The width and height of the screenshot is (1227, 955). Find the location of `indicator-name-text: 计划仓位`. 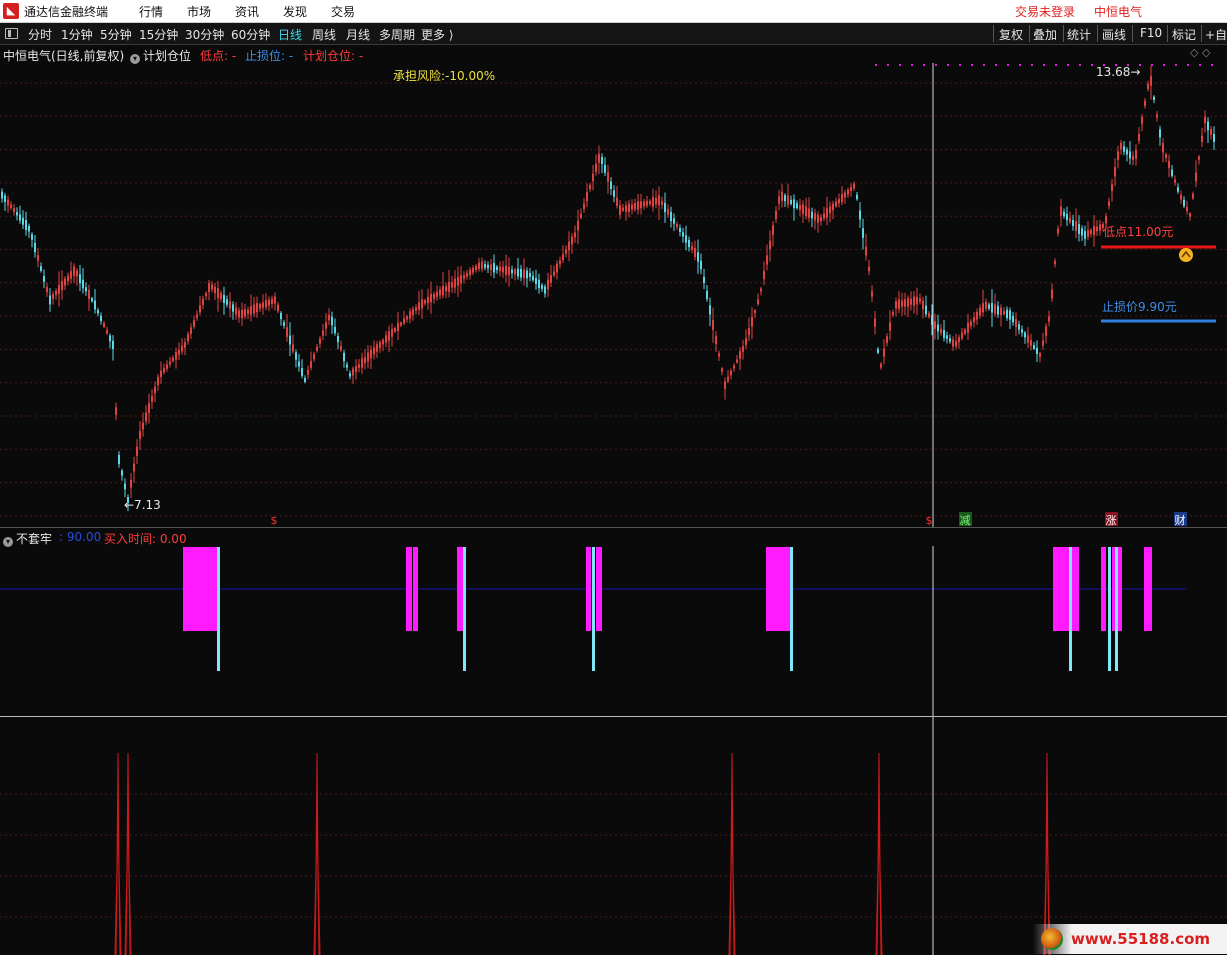

indicator-name-text: 计划仓位 is located at coordinates (167, 56).